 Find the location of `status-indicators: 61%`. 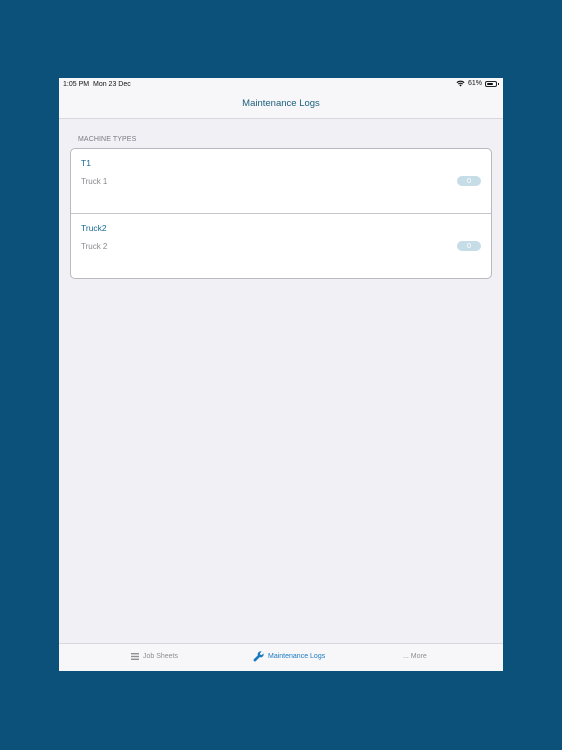

status-indicators: 61% is located at coordinates (477, 83).